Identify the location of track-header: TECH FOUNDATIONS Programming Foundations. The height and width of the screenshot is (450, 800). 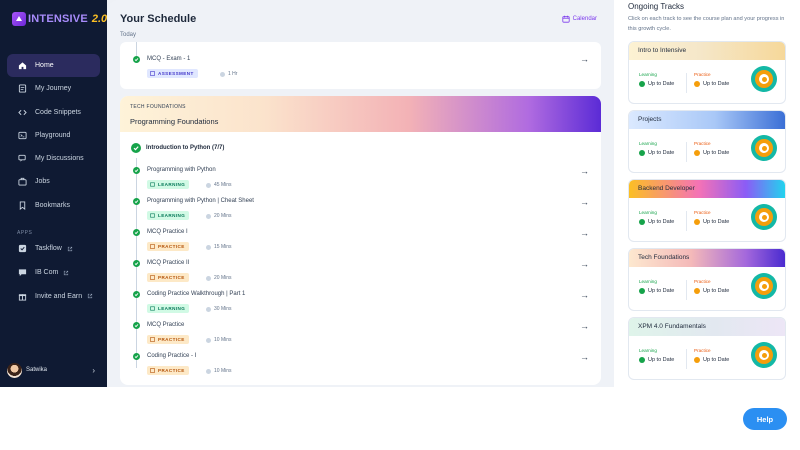
(360, 114).